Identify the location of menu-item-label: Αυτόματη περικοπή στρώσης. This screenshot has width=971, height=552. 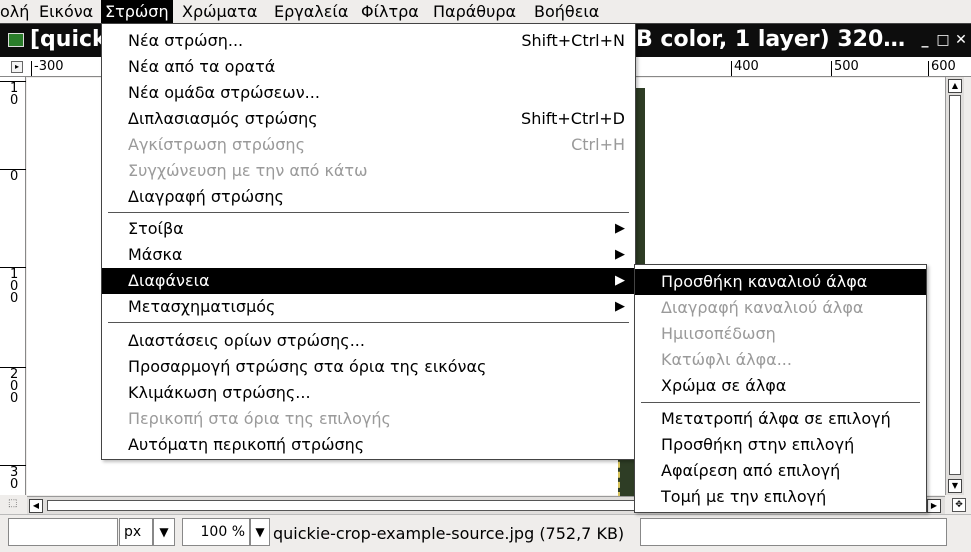
(246, 444).